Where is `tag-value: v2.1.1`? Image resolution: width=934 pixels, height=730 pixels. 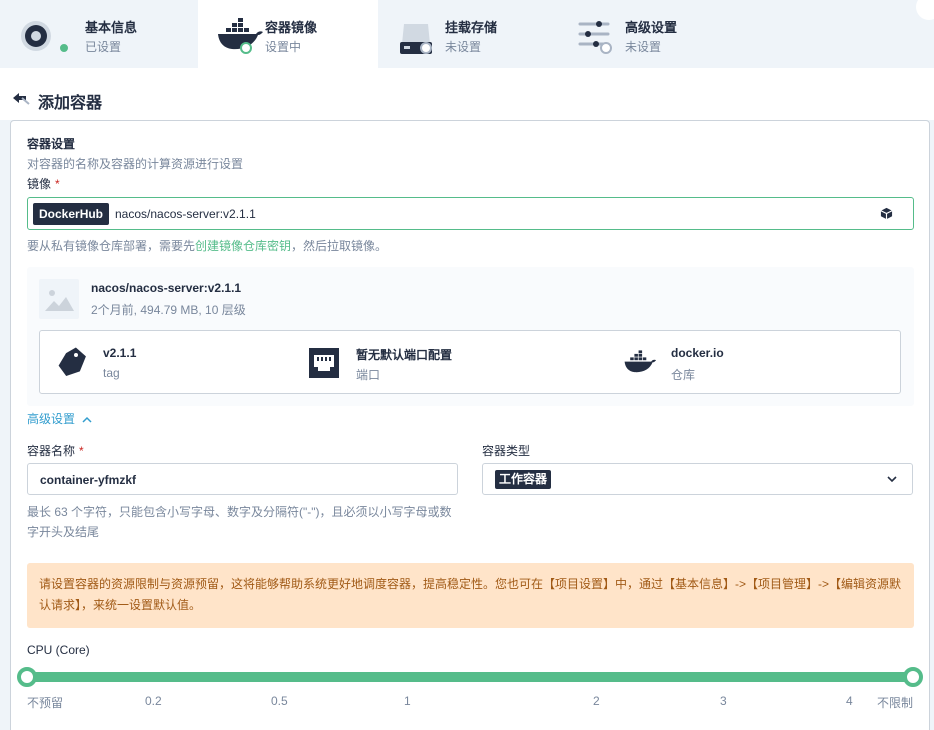
tag-value: v2.1.1 is located at coordinates (120, 353).